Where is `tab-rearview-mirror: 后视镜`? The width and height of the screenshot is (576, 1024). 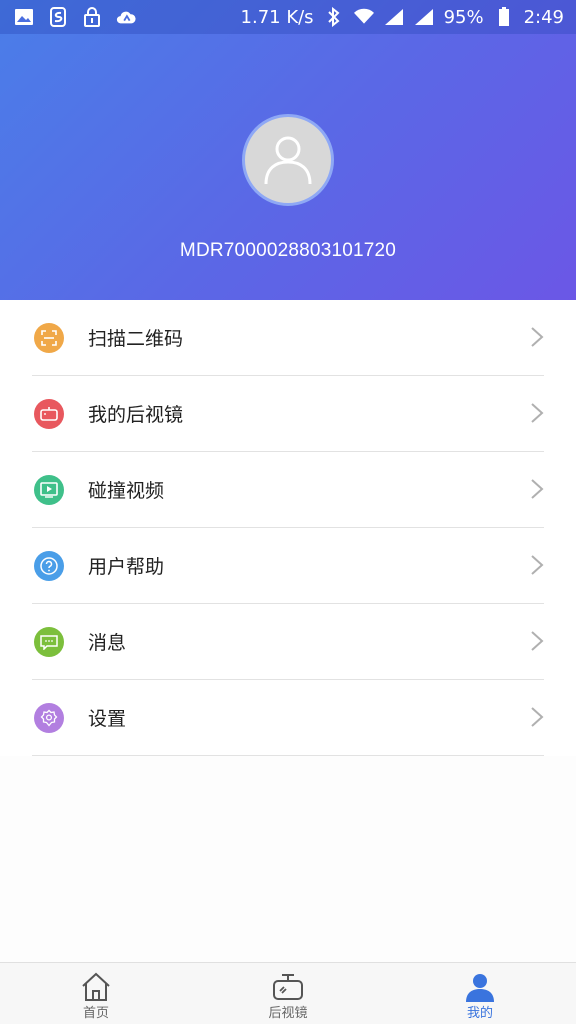 tab-rearview-mirror: 后视镜 is located at coordinates (288, 993).